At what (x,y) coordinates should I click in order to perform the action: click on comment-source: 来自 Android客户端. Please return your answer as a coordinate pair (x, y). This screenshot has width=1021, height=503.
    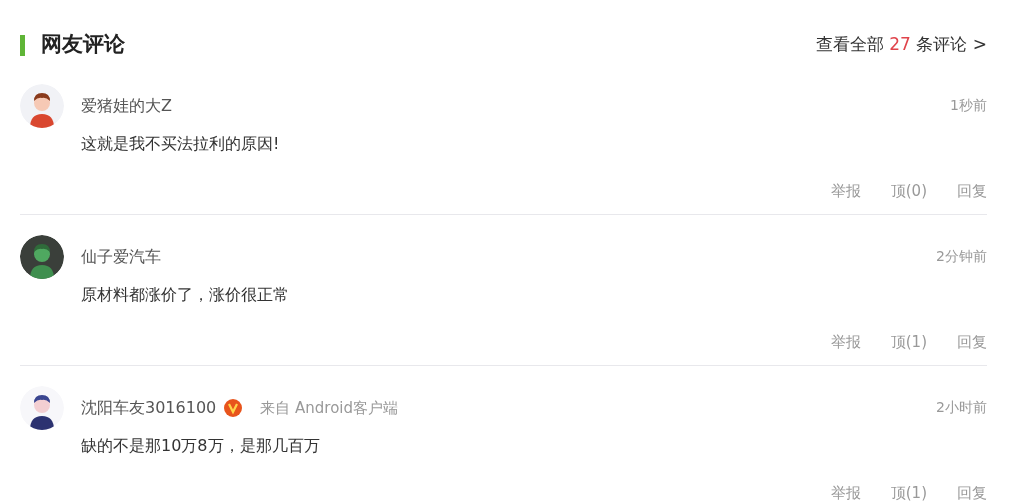
    Looking at the image, I should click on (329, 408).